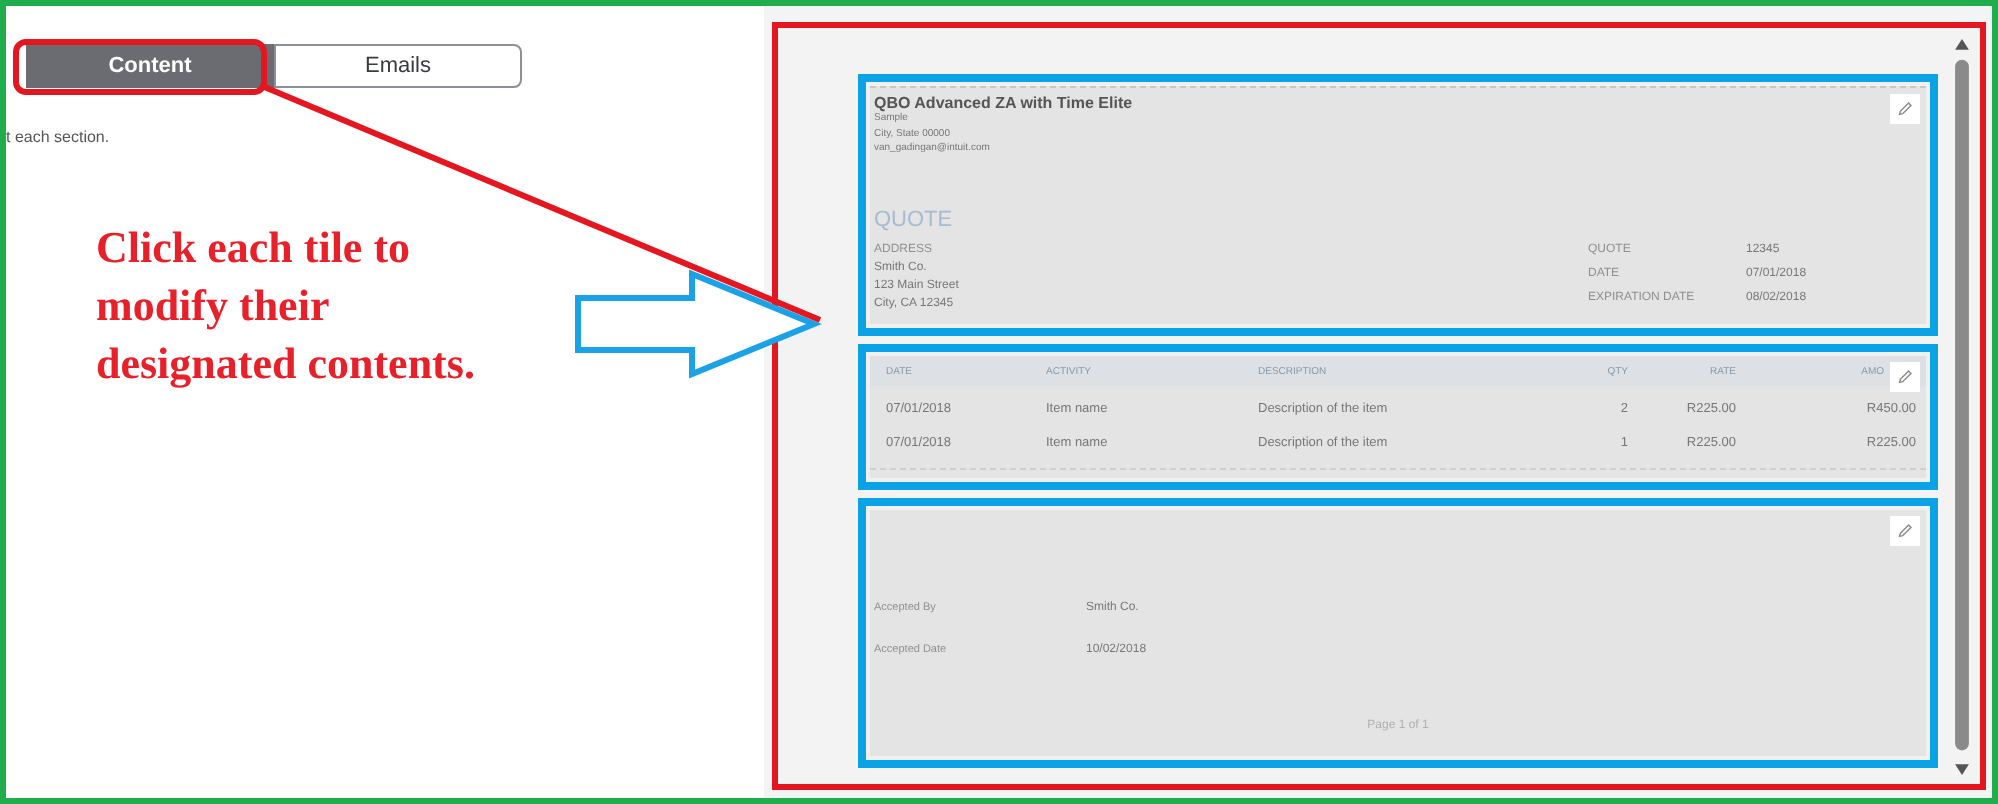  I want to click on instruction-text: t each section., so click(59, 137).